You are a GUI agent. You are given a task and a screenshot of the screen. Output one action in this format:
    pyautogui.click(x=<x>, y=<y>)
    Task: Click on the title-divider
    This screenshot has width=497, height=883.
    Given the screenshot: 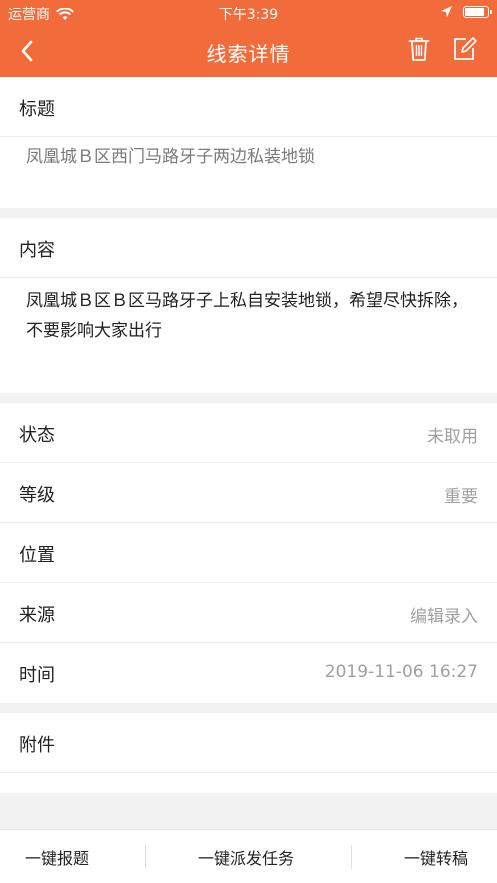 What is the action you would take?
    pyautogui.click(x=248, y=136)
    